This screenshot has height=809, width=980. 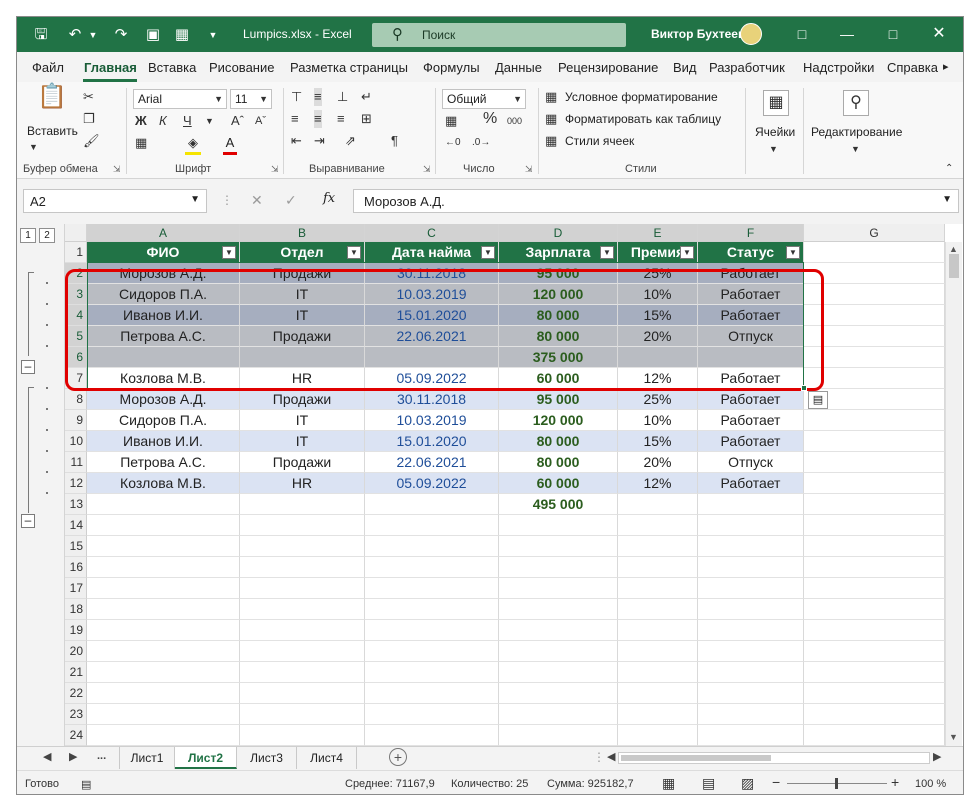 I want to click on row-header: 15, so click(x=76, y=546).